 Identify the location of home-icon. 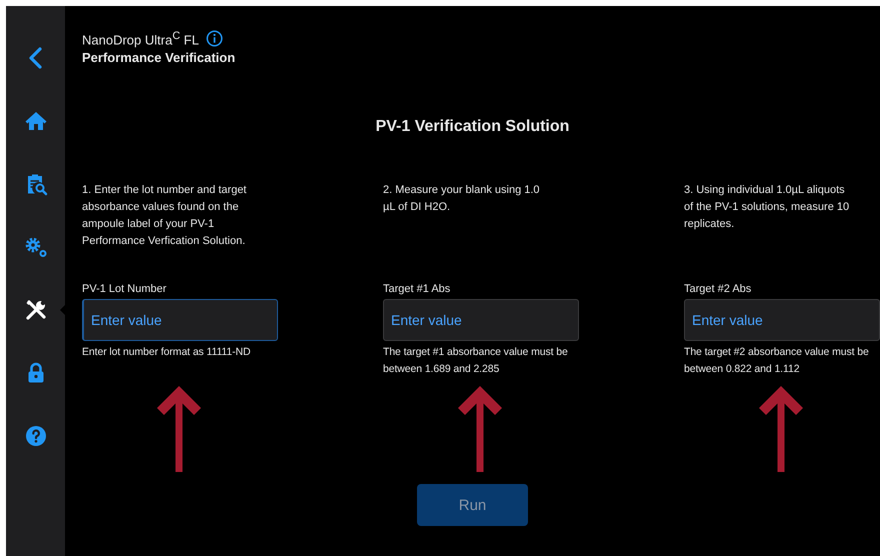
(36, 121).